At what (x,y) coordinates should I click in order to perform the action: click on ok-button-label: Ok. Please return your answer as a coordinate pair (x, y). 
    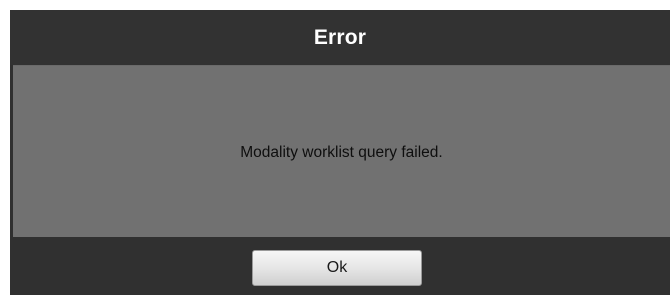
    Looking at the image, I should click on (337, 267).